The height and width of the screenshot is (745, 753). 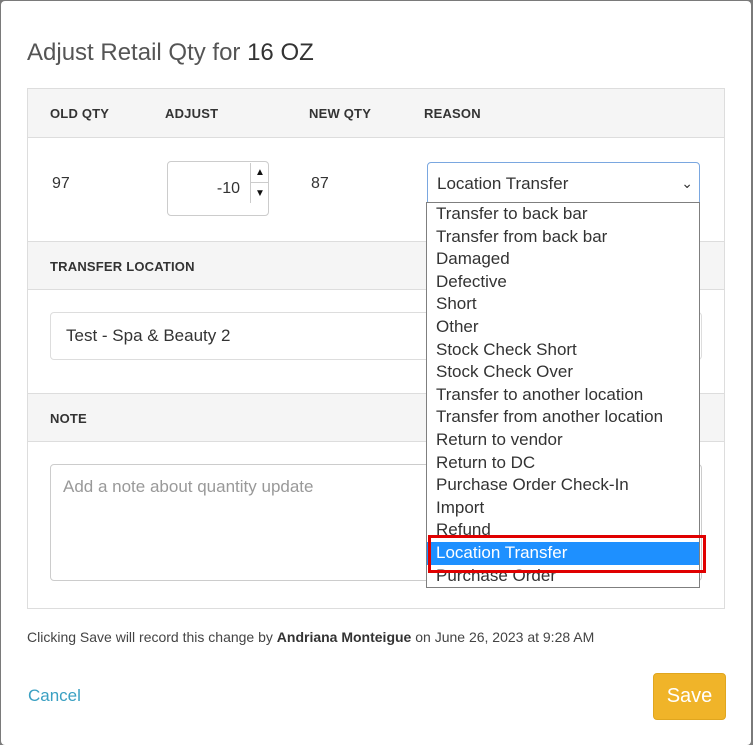 I want to click on reason-option: Defective, so click(x=563, y=282).